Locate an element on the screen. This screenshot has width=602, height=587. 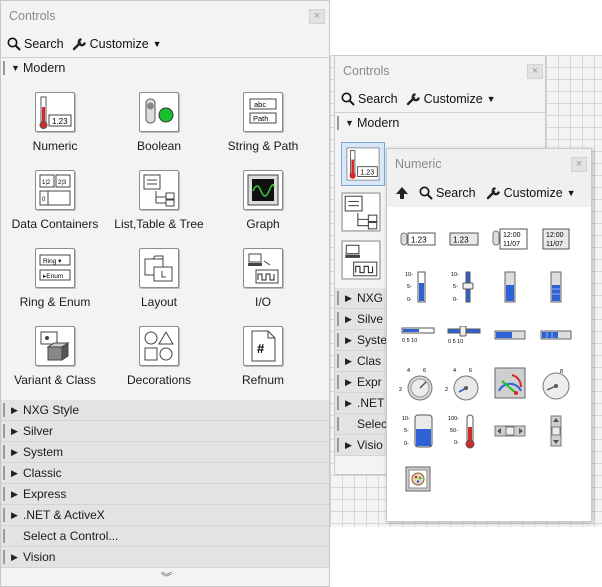
numeric-icon: 1.23 is located at coordinates (363, 164).